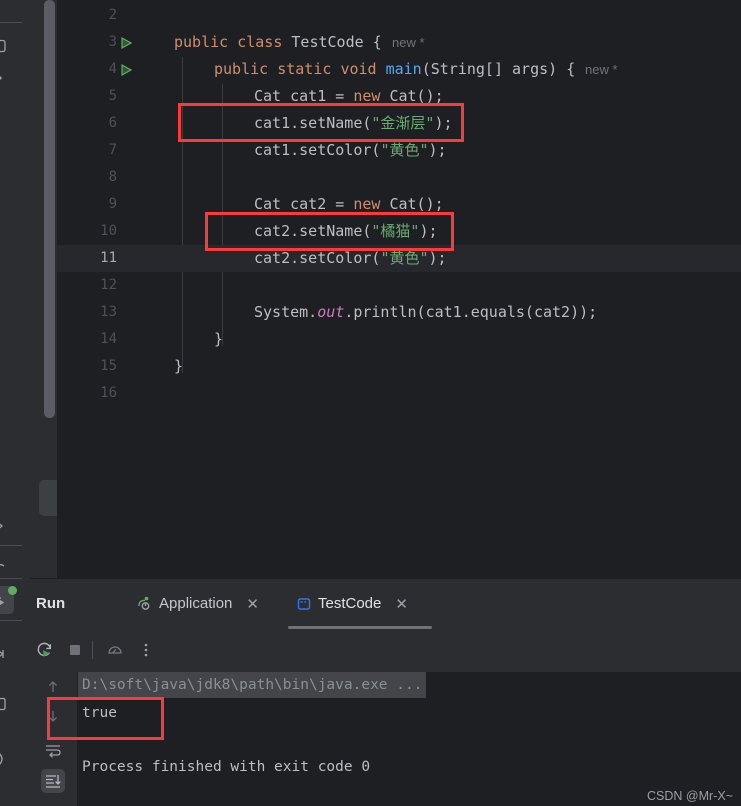  What do you see at coordinates (304, 204) in the screenshot?
I see `code-token: Cat cat2 =` at bounding box center [304, 204].